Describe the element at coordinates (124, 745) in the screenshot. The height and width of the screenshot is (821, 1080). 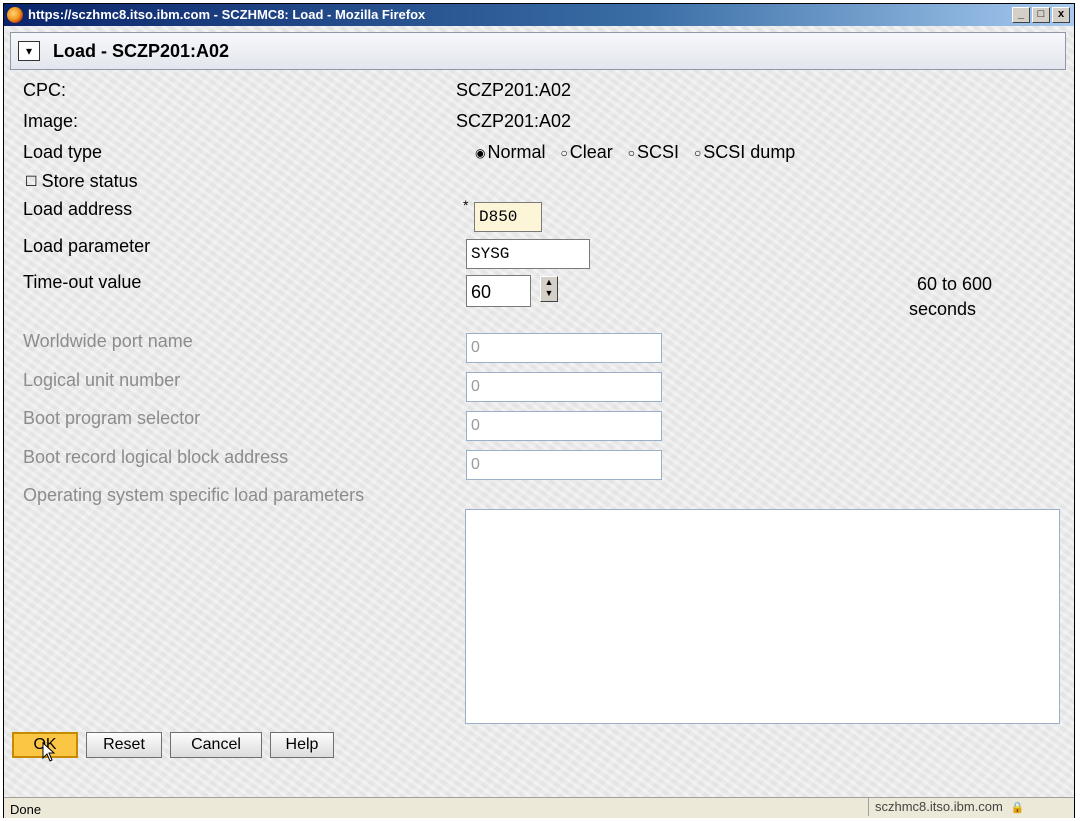
I see `reset-button: Reset` at that location.